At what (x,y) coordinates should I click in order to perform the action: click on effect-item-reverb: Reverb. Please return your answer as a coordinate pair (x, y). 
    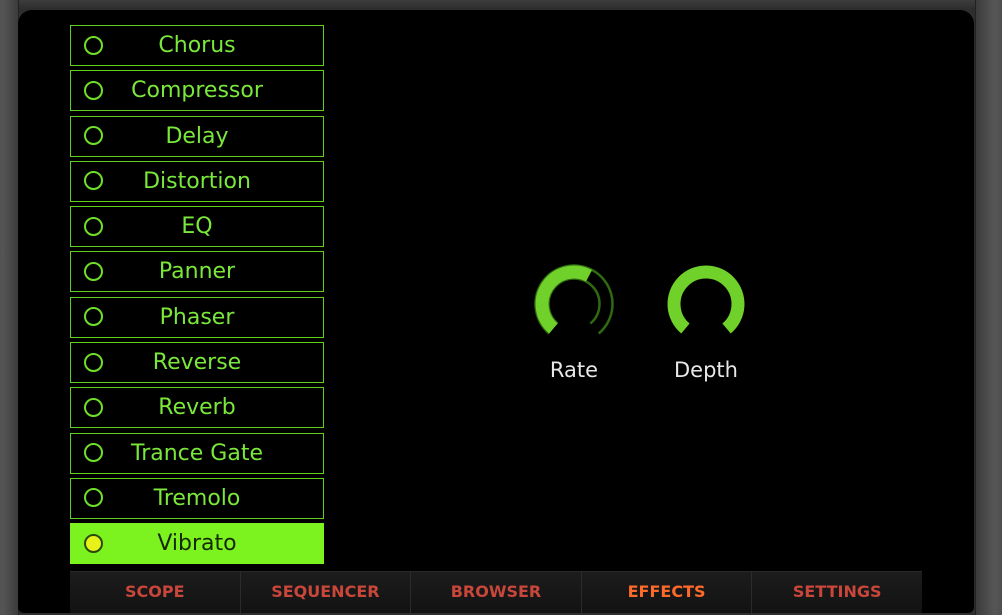
    Looking at the image, I should click on (197, 408).